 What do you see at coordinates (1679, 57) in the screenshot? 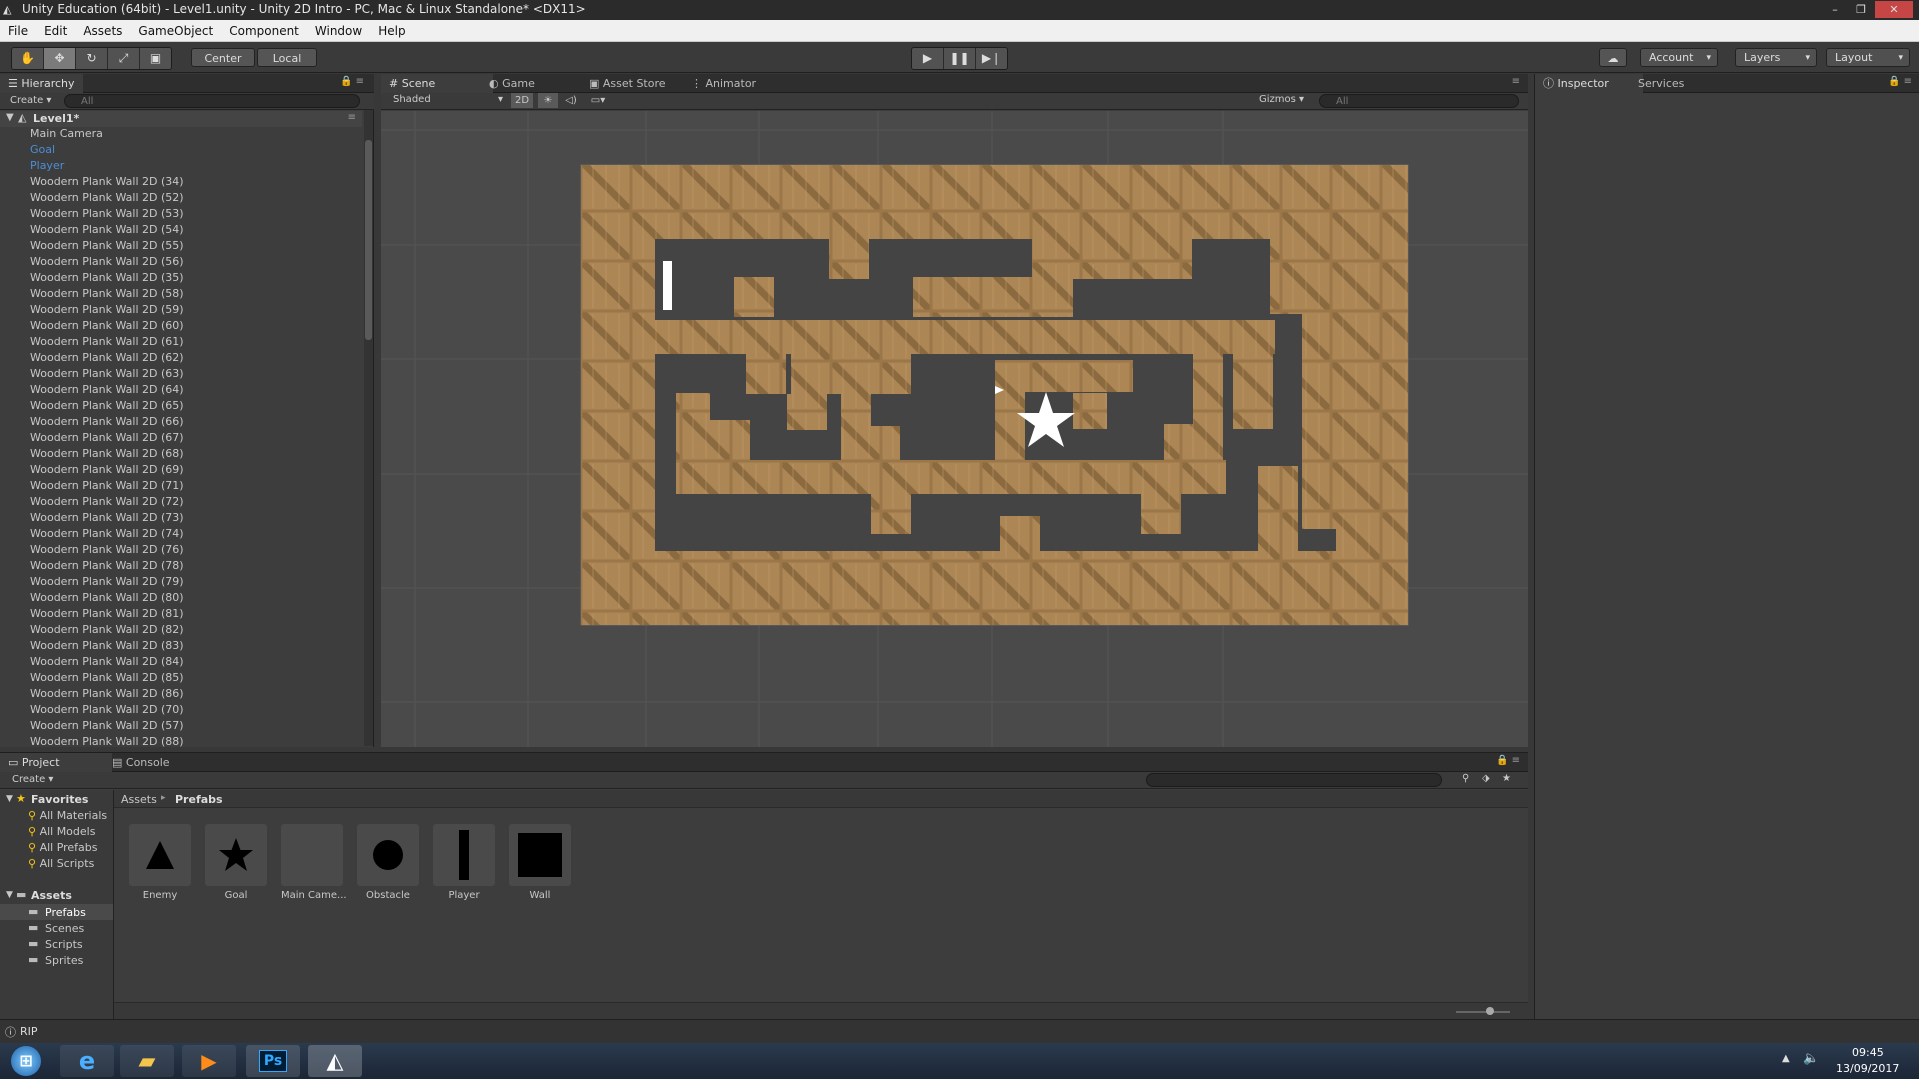
I see `account-dropdown: Account` at bounding box center [1679, 57].